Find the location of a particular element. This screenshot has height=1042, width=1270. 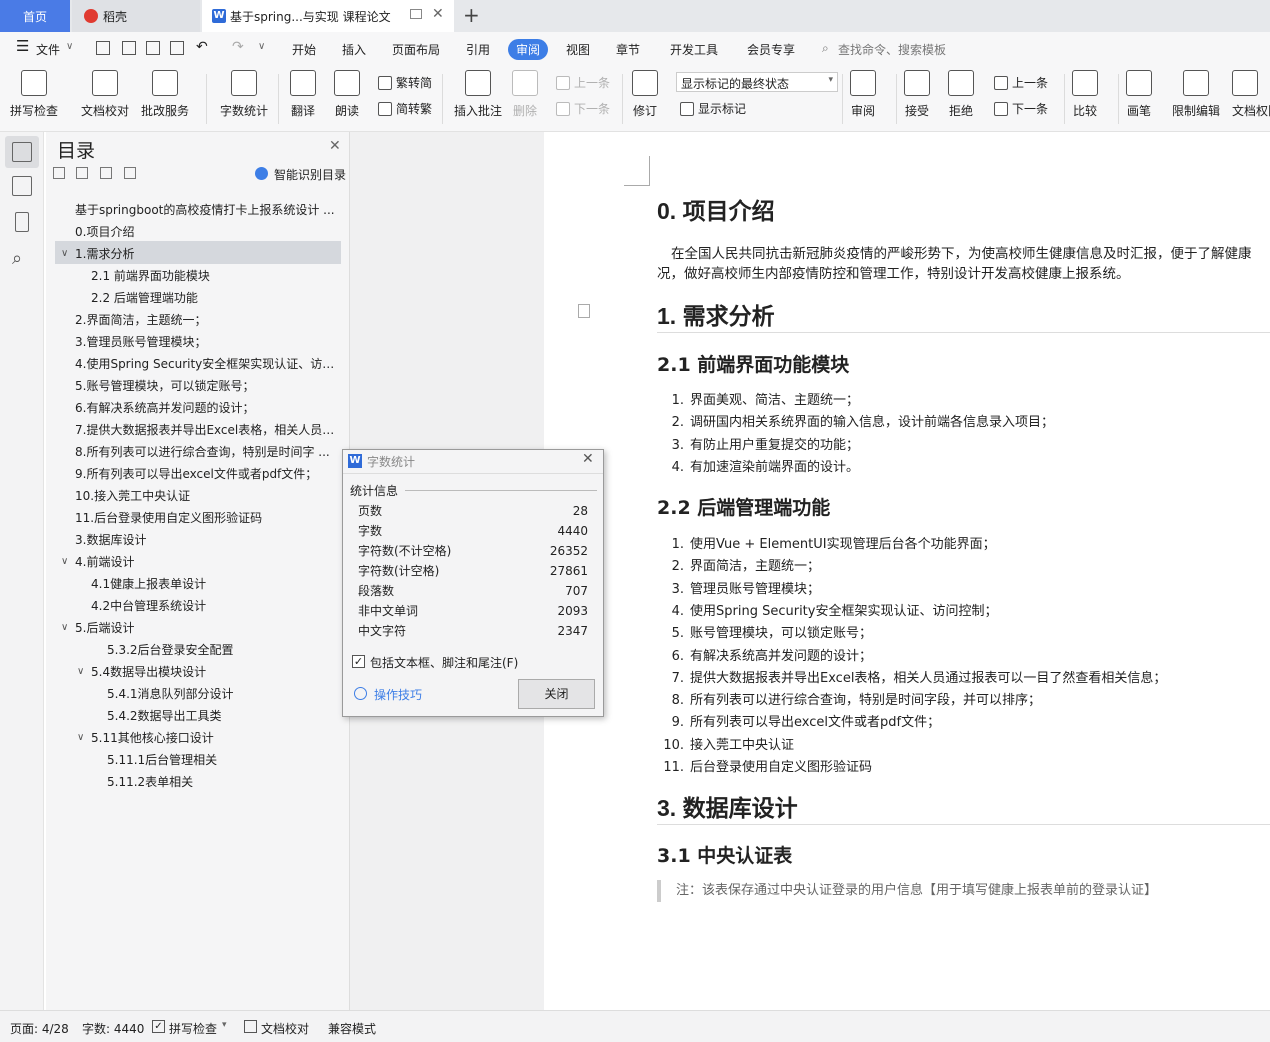

tab-daoke: 稻壳 is located at coordinates (136, 16).